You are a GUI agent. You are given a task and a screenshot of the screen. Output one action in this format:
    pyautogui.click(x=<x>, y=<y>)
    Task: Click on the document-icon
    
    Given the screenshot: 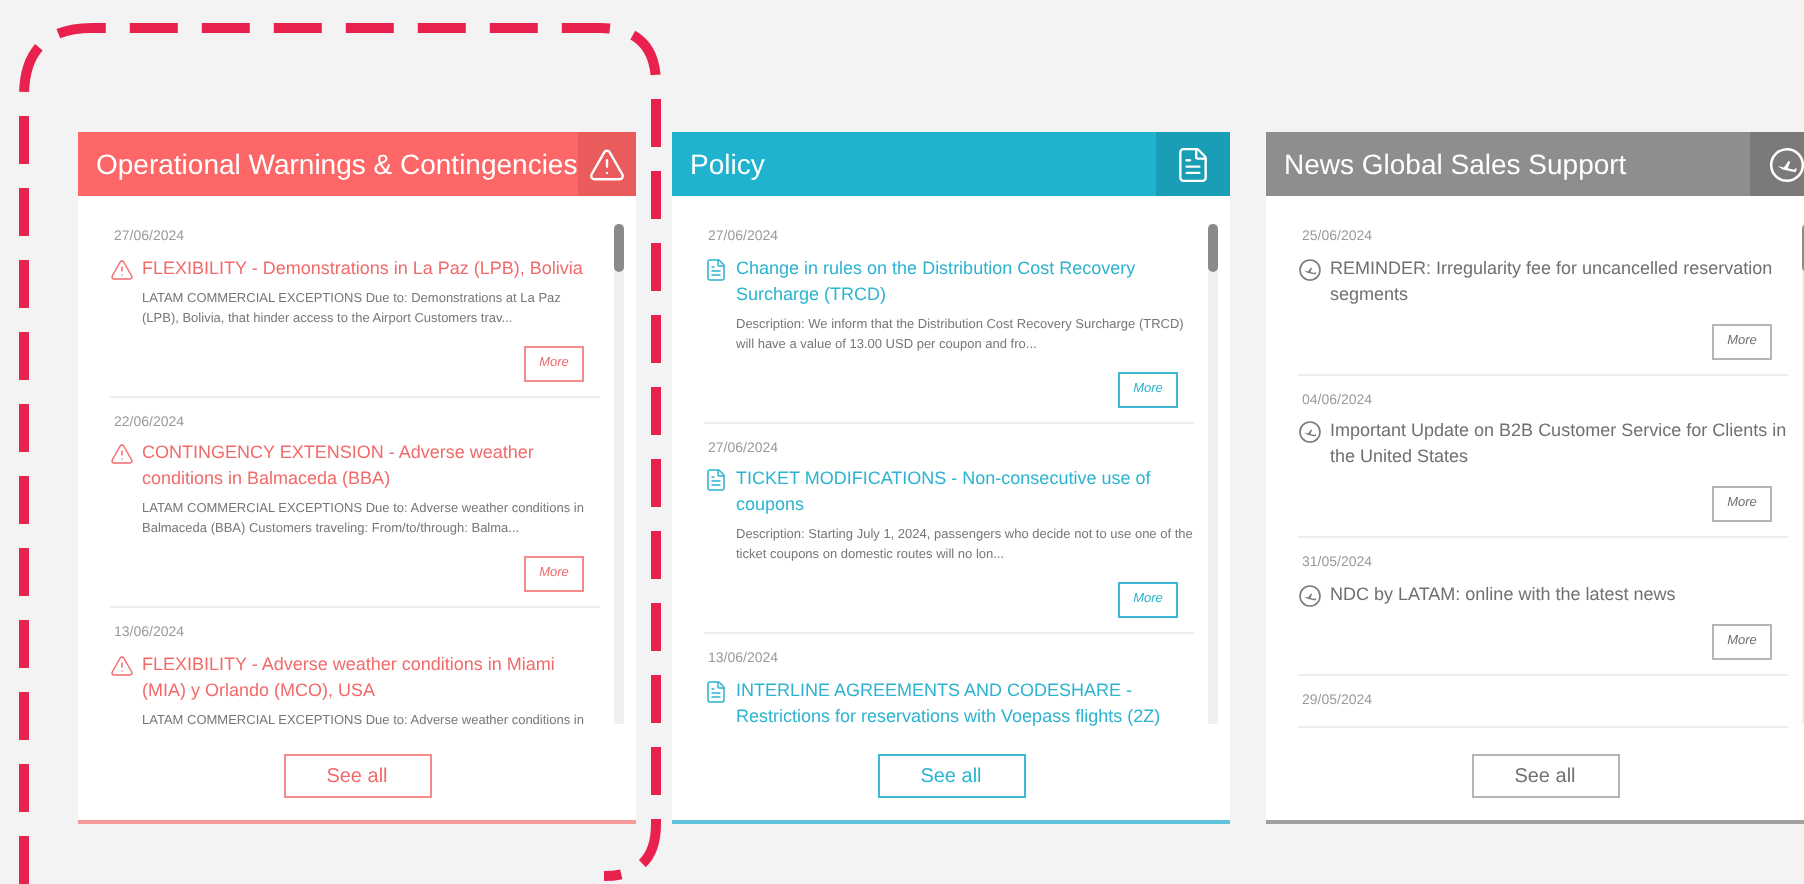 What is the action you would take?
    pyautogui.click(x=1193, y=164)
    